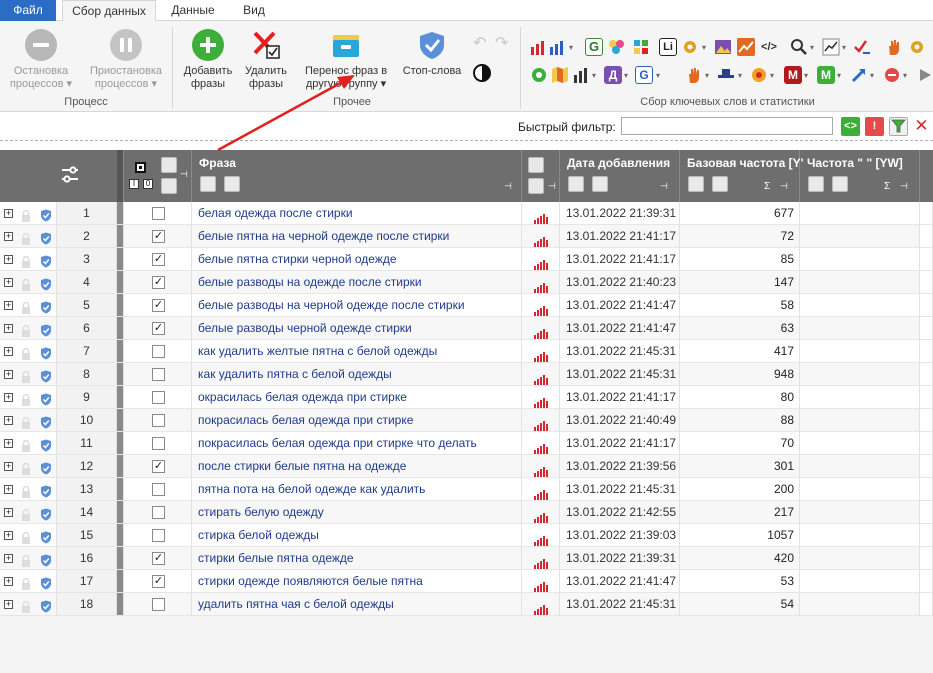 This screenshot has width=933, height=673. What do you see at coordinates (726, 75) in the screenshot?
I see `spy-hat-icon` at bounding box center [726, 75].